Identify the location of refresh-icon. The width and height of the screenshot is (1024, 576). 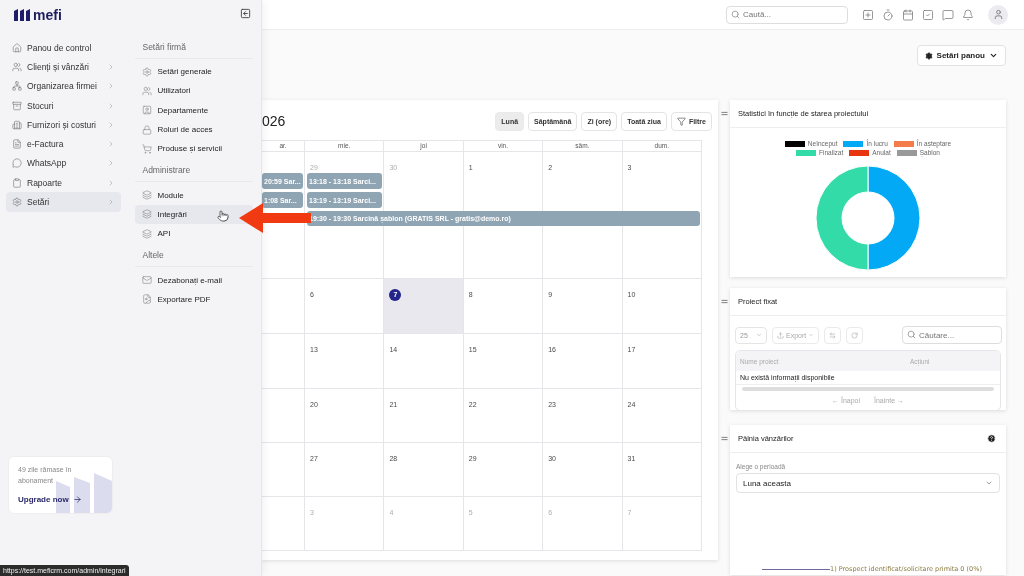
(855, 335).